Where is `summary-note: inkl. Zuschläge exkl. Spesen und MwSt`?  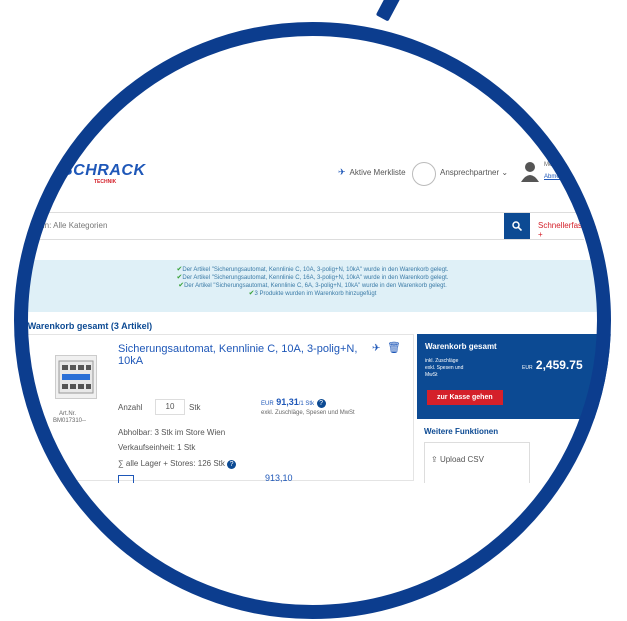
summary-note: inkl. Zuschläge exkl. Spesen und MwSt is located at coordinates (444, 368).